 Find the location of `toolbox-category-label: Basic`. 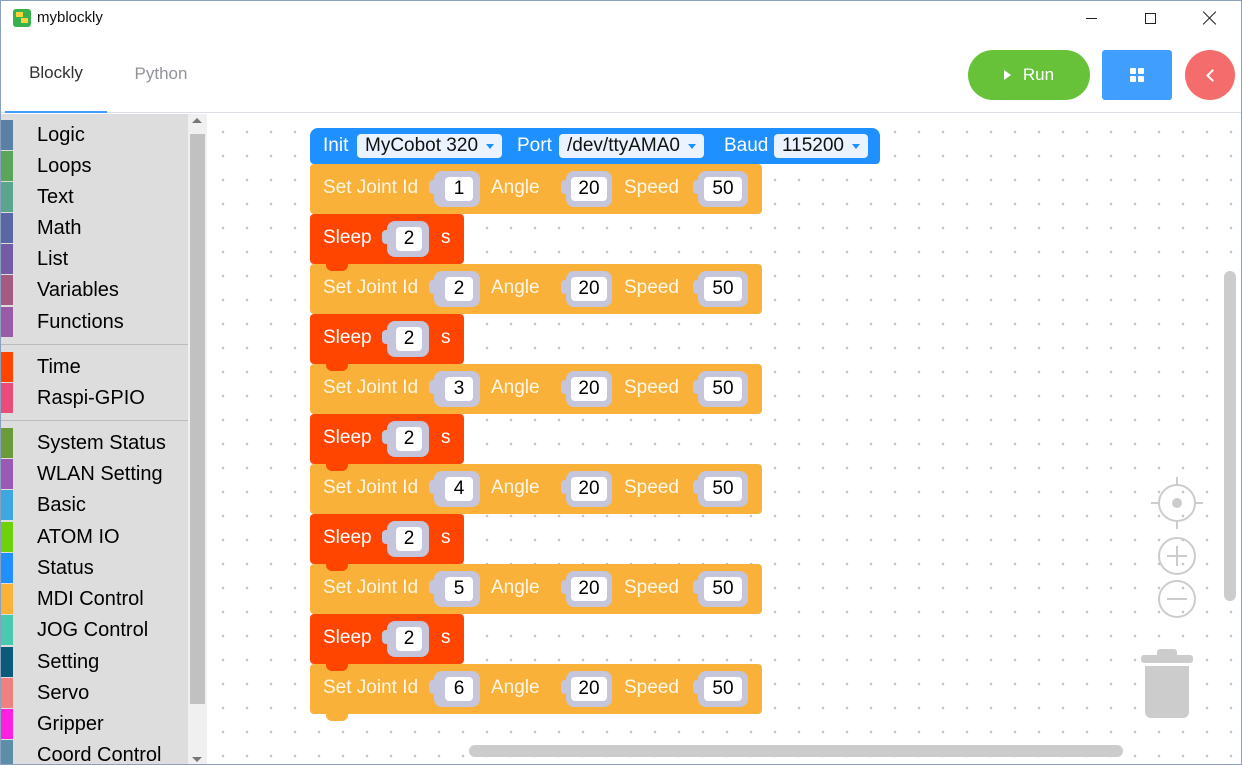

toolbox-category-label: Basic is located at coordinates (61, 504).